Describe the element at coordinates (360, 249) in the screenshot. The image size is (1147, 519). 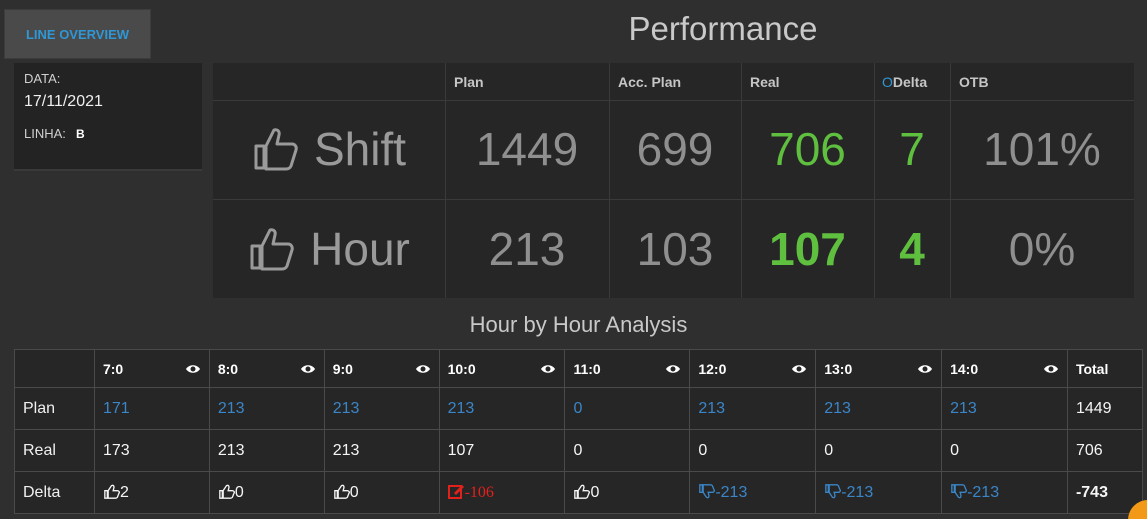
I see `hour-label: Hour` at that location.